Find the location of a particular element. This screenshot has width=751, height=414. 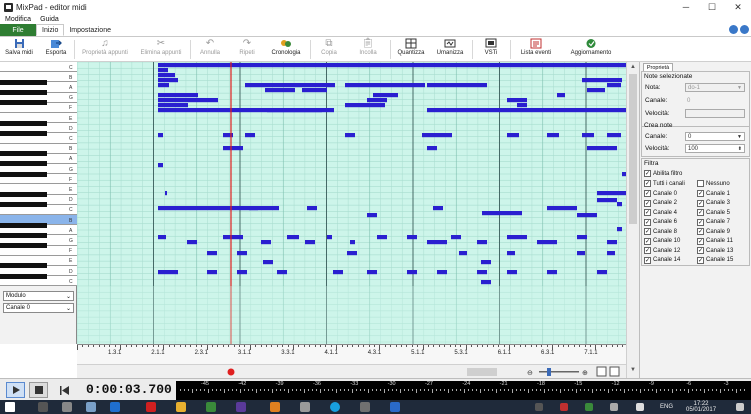

channel-checkbox: ✓ Canale 14 is located at coordinates (662, 260).